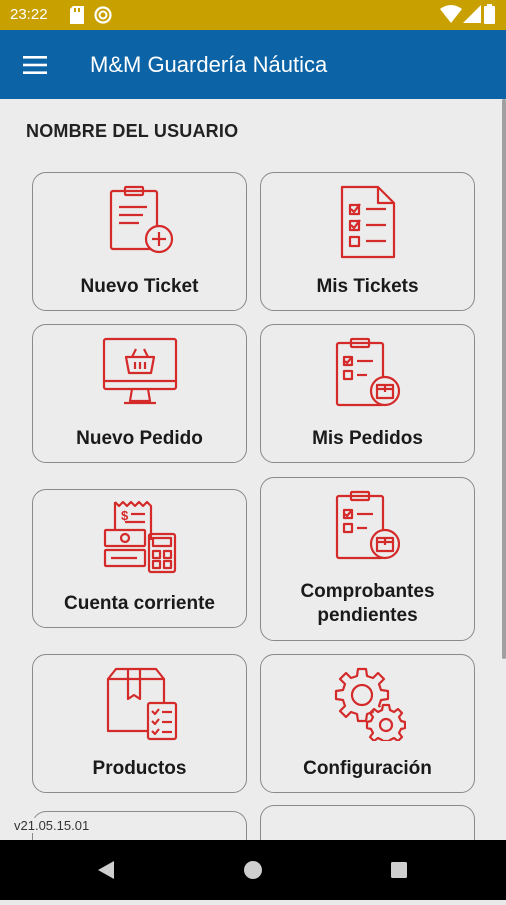 This screenshot has width=506, height=905. Describe the element at coordinates (141, 704) in the screenshot. I see `box-checklist-icon` at that location.